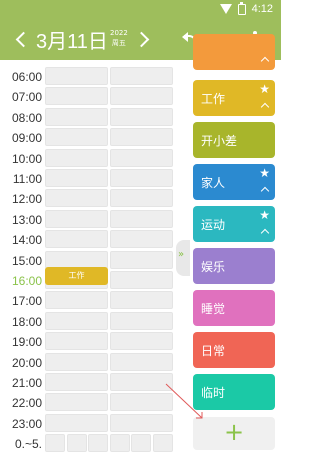 Image resolution: width=320 pixels, height=459 pixels. Describe the element at coordinates (234, 266) in the screenshot. I see `category-card: 娱乐` at that location.